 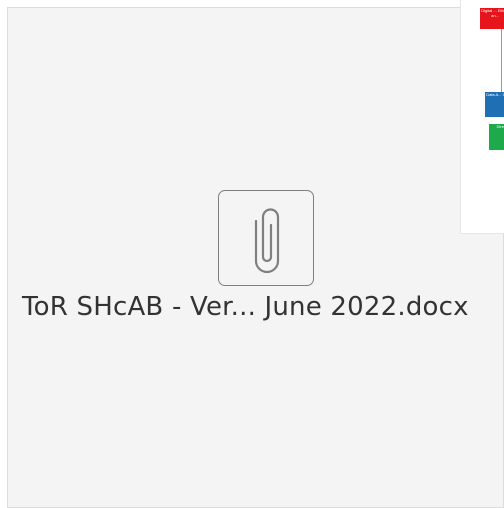 What do you see at coordinates (267, 241) in the screenshot?
I see `paperclip-icon-glyph` at bounding box center [267, 241].